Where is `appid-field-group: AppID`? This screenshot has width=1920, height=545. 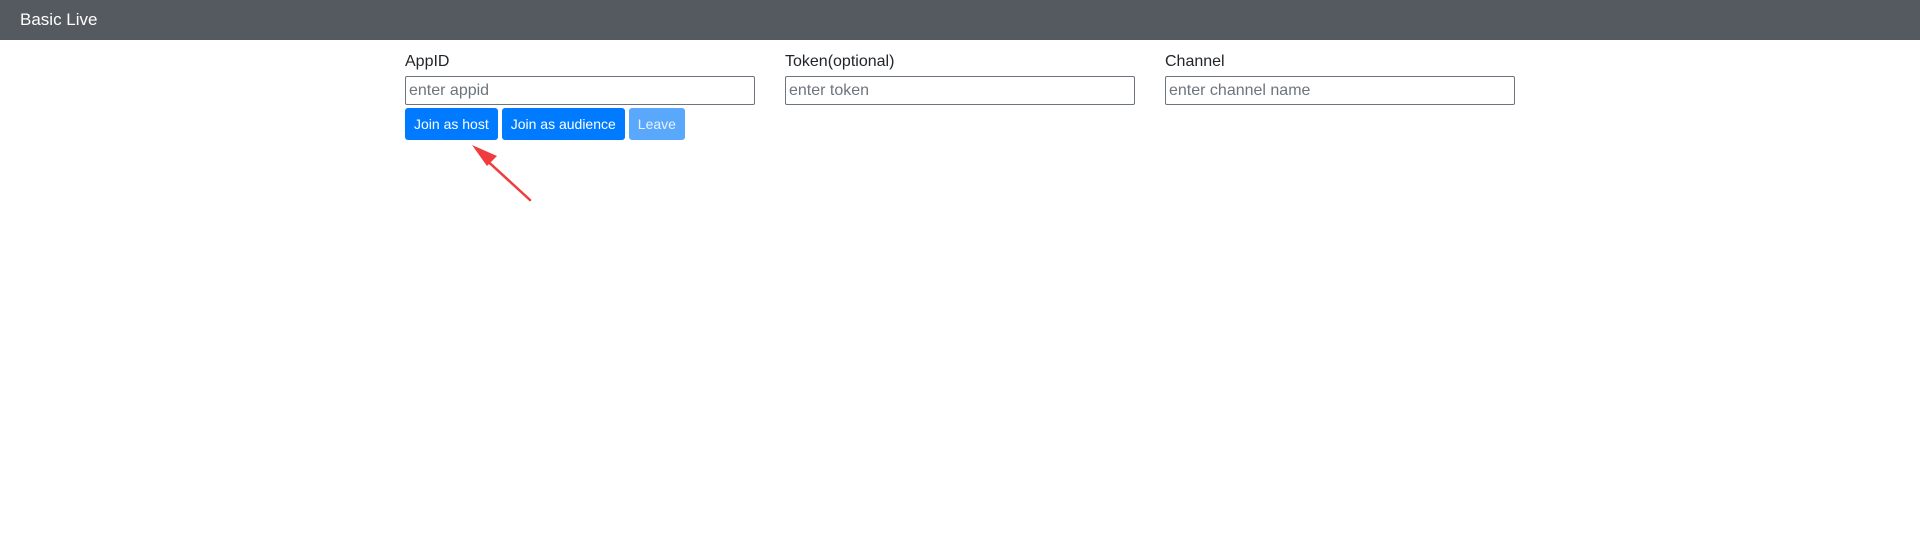
appid-field-group: AppID is located at coordinates (580, 78).